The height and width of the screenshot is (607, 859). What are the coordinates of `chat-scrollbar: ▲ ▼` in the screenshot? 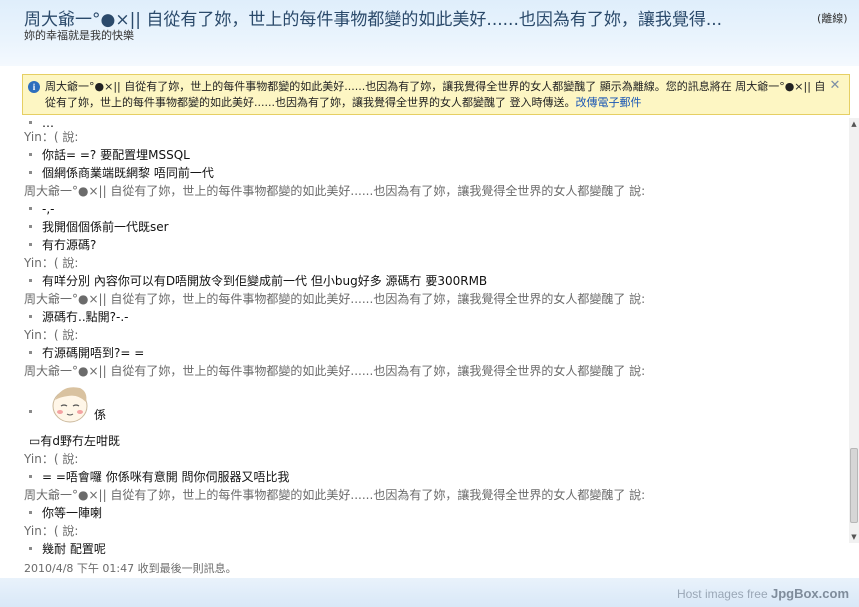 It's located at (854, 330).